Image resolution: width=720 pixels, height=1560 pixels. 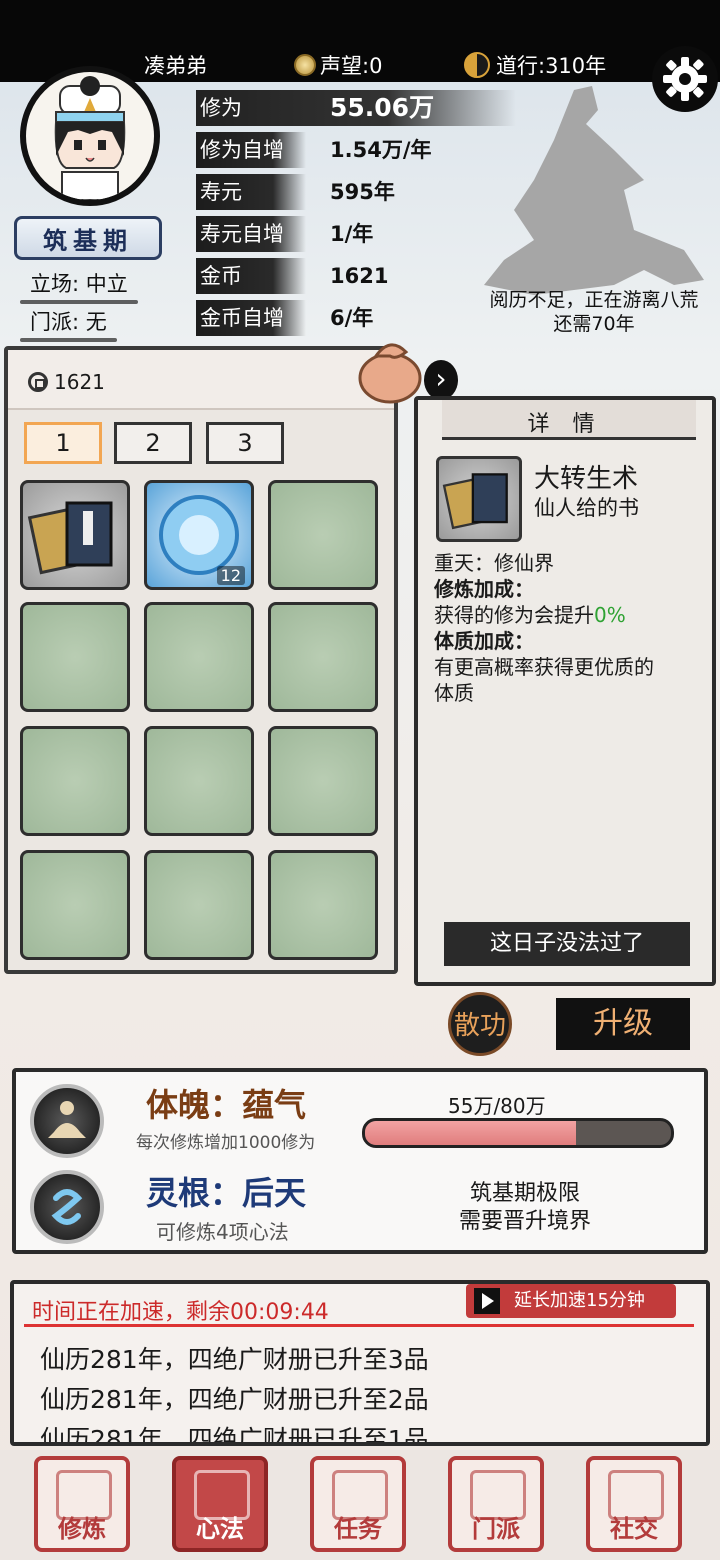 What do you see at coordinates (234, 1359) in the screenshot?
I see `log-line: 仙历281年，四绝广财册已升至3品` at bounding box center [234, 1359].